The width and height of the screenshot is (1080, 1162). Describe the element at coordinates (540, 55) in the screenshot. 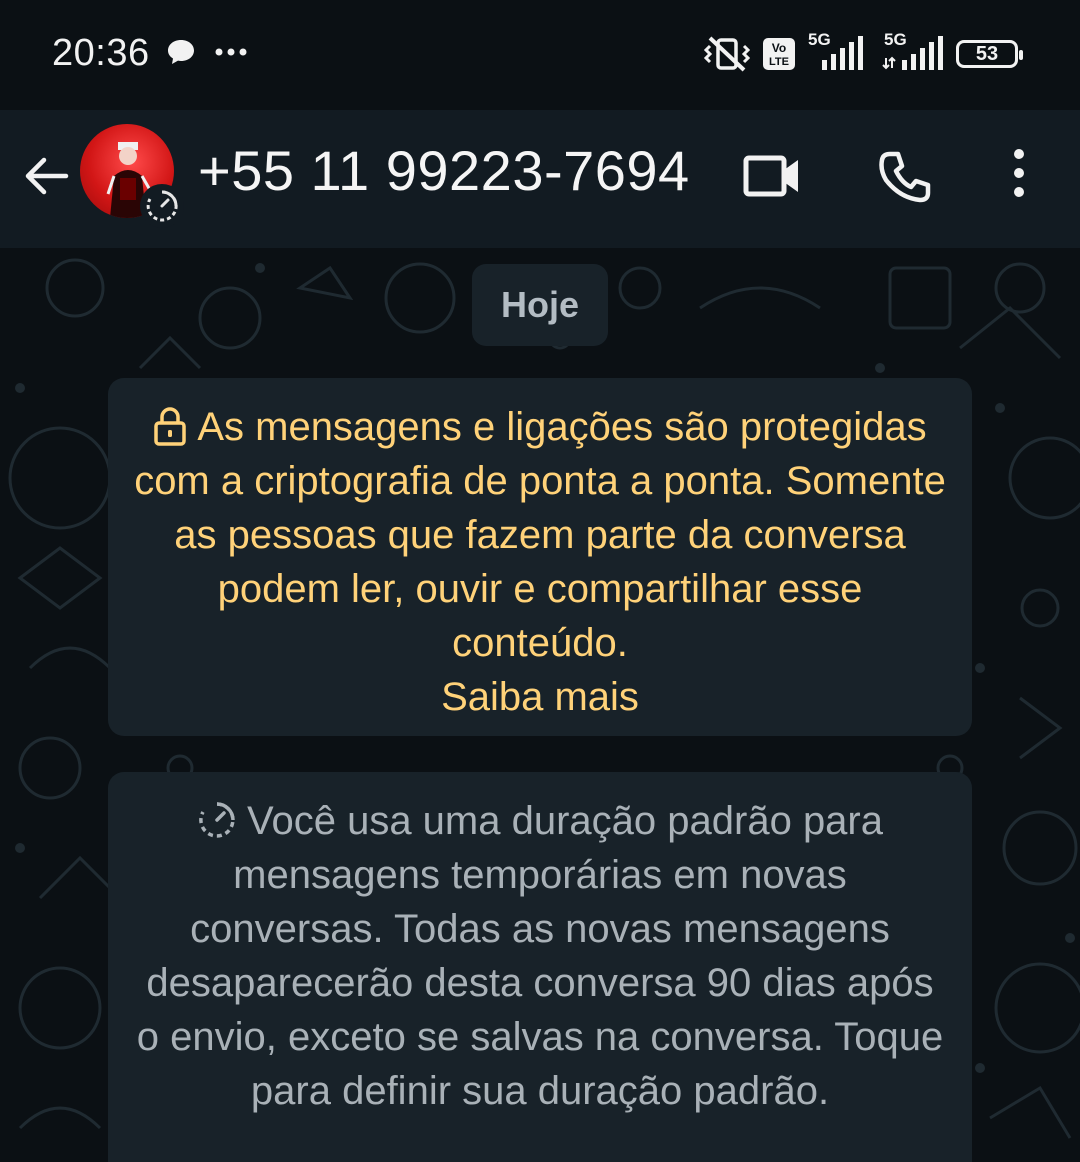

I see `status-bar: 20:36 Vo LTE 5G 5G 53` at that location.